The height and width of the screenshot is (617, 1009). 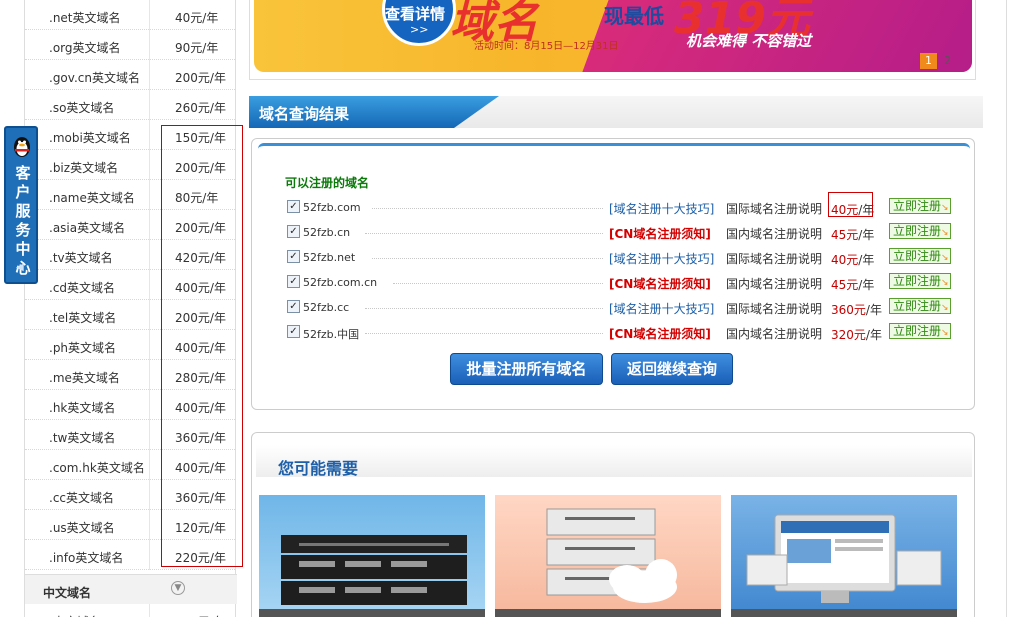 I want to click on domain-price: 360元/年, so click(x=856, y=309).